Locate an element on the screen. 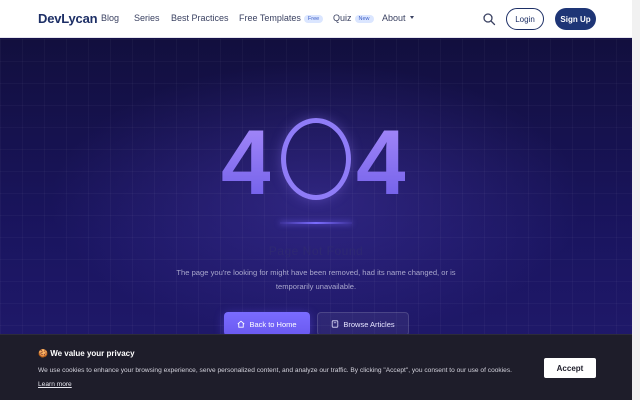 Image resolution: width=640 pixels, height=400 pixels. browse-articles-button: Browse Articles is located at coordinates (363, 324).